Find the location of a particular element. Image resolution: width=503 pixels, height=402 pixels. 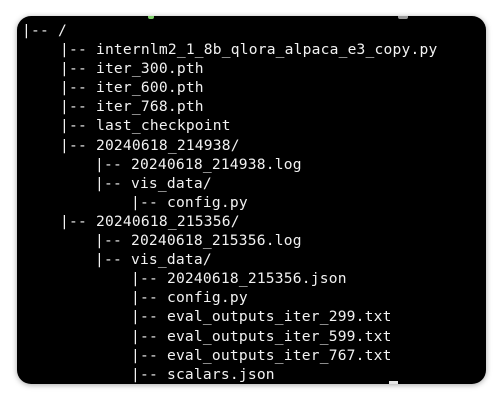

tree-line: |-- 20240618_214938/ is located at coordinates (227, 145).